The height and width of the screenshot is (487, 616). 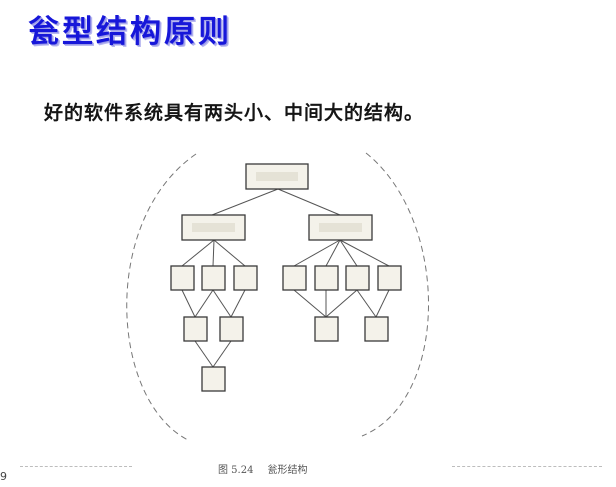 What do you see at coordinates (277, 176) in the screenshot?
I see `module-box-root` at bounding box center [277, 176].